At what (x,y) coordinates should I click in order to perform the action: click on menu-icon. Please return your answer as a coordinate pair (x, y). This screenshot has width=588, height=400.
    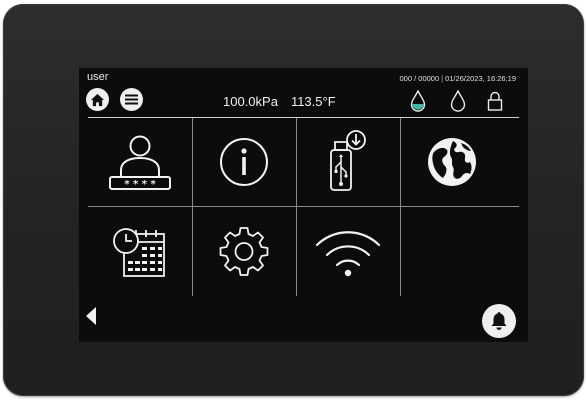
    Looking at the image, I should click on (131, 99).